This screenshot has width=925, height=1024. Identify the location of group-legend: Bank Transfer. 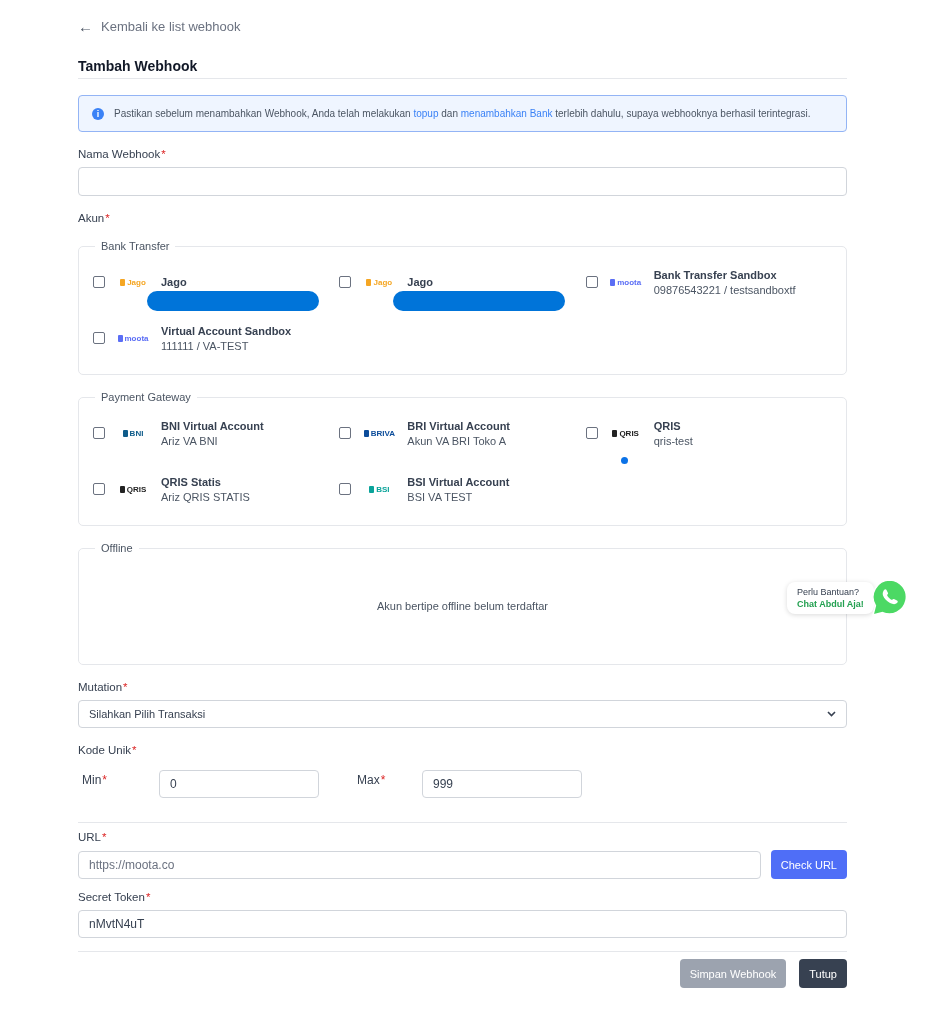
(135, 246).